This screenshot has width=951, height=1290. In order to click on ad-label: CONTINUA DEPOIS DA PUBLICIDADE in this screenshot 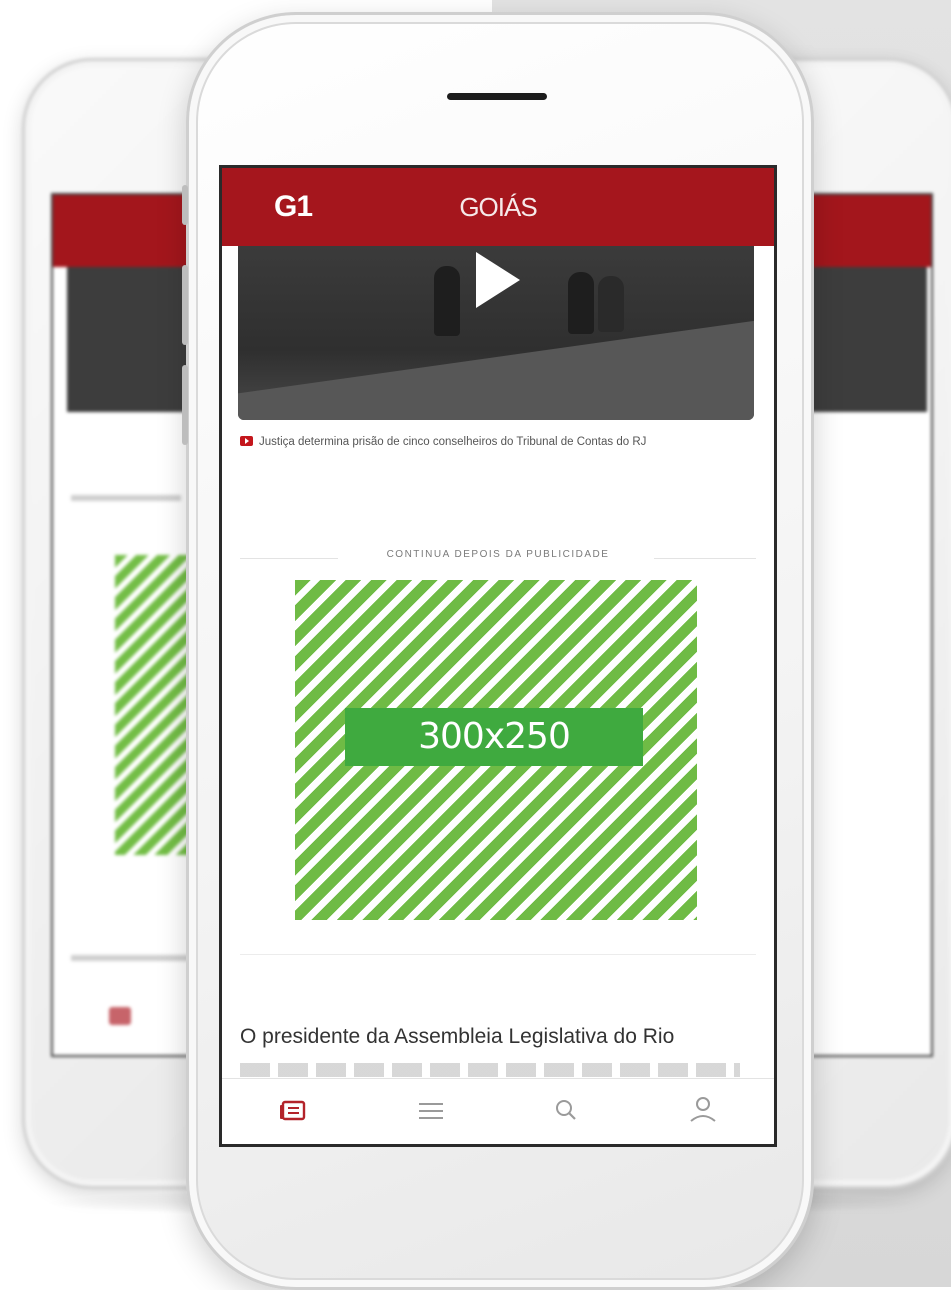, I will do `click(498, 554)`.